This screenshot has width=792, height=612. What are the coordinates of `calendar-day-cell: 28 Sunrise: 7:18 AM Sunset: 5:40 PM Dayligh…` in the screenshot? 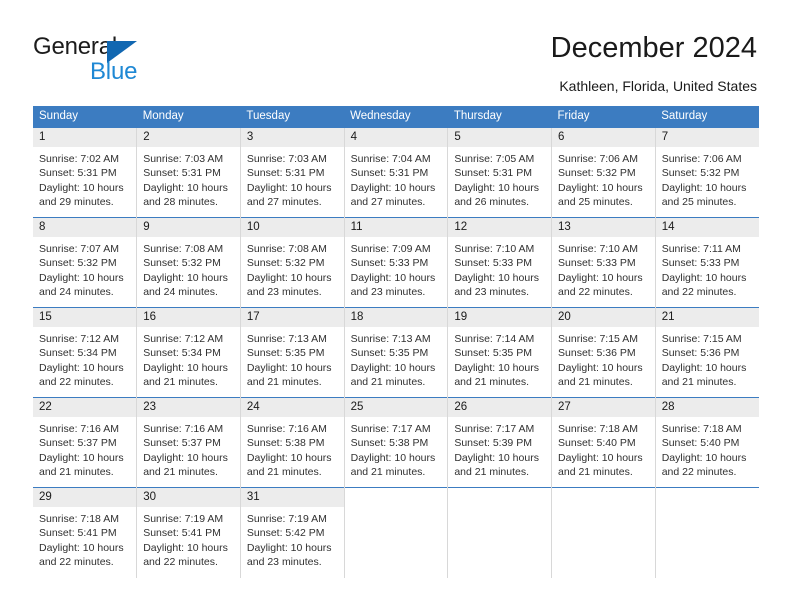 It's located at (706, 442).